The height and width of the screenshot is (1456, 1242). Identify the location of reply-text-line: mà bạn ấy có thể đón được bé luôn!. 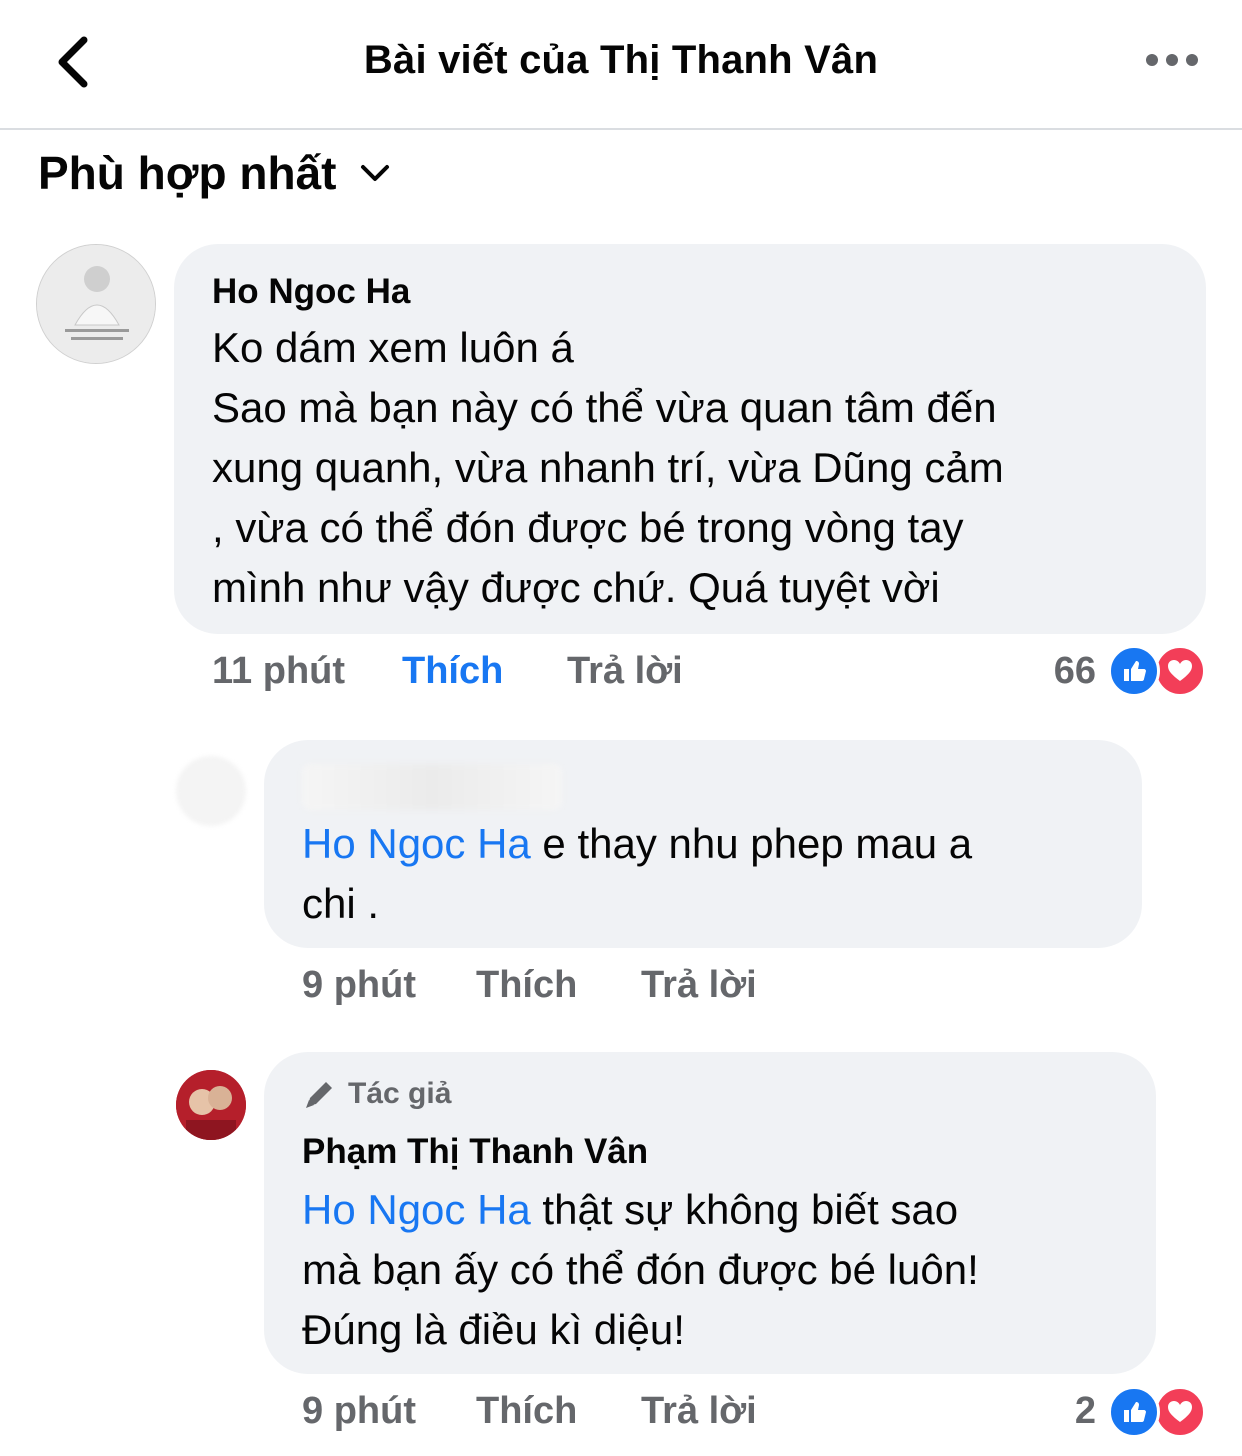
(640, 1269).